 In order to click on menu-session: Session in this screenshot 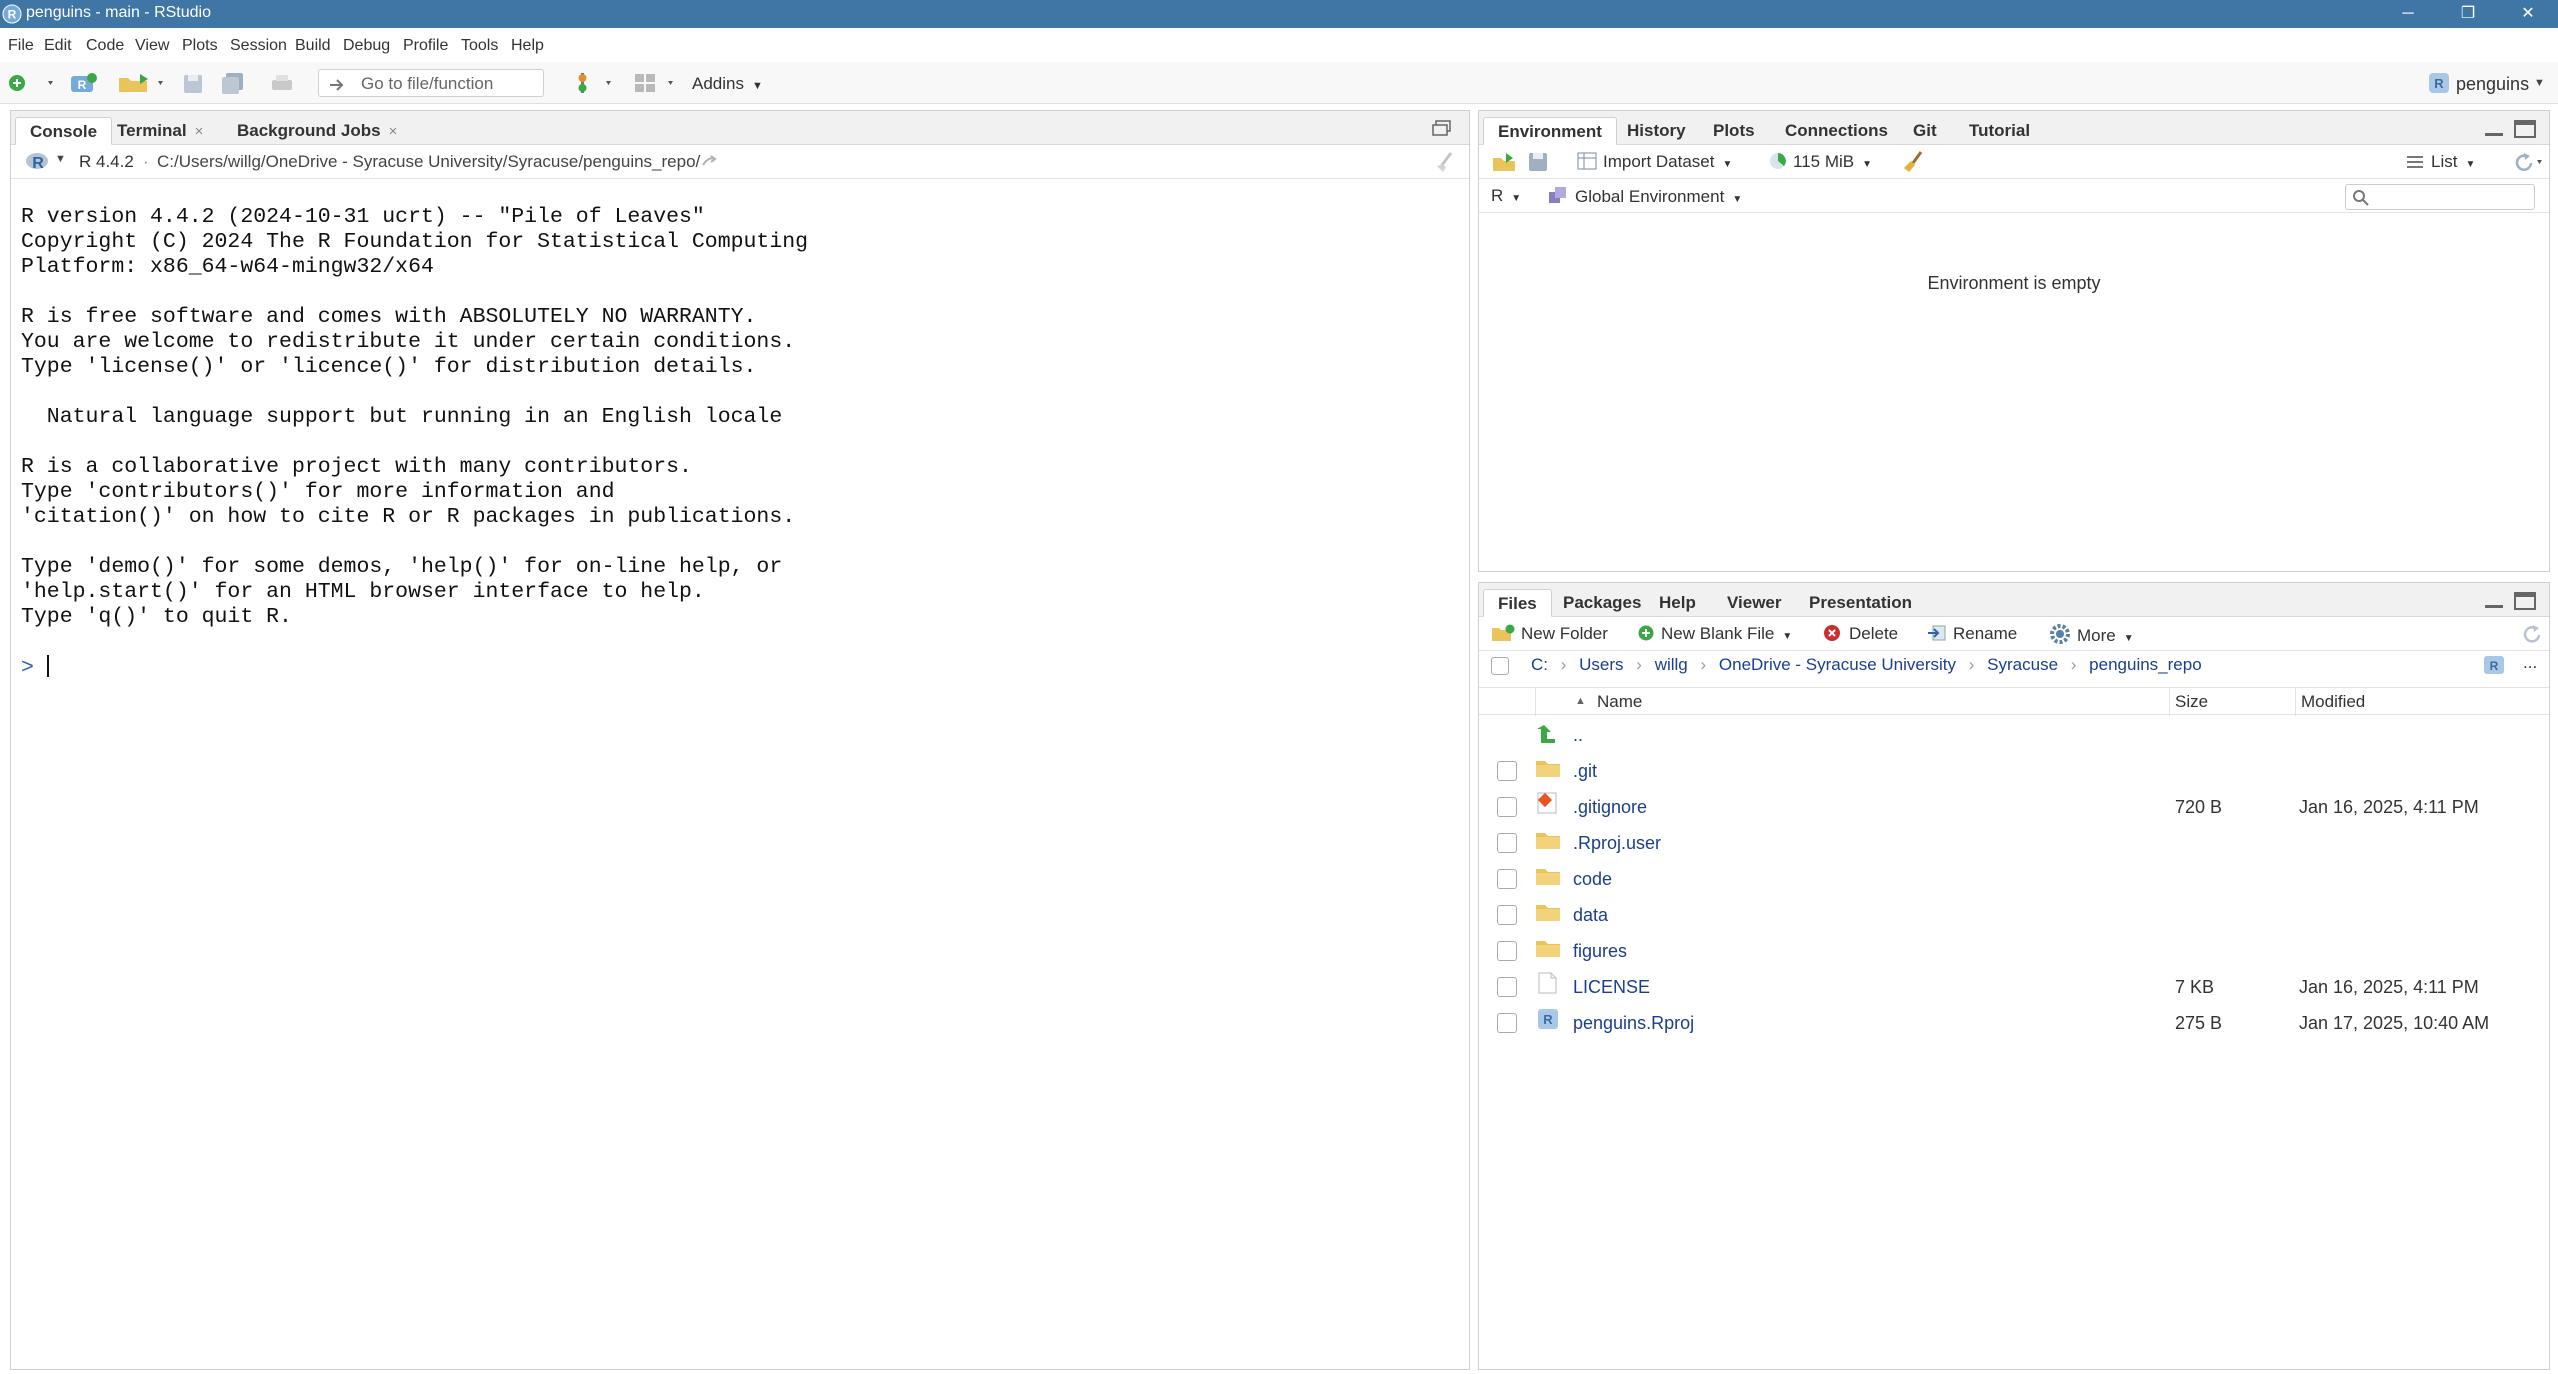, I will do `click(258, 46)`.